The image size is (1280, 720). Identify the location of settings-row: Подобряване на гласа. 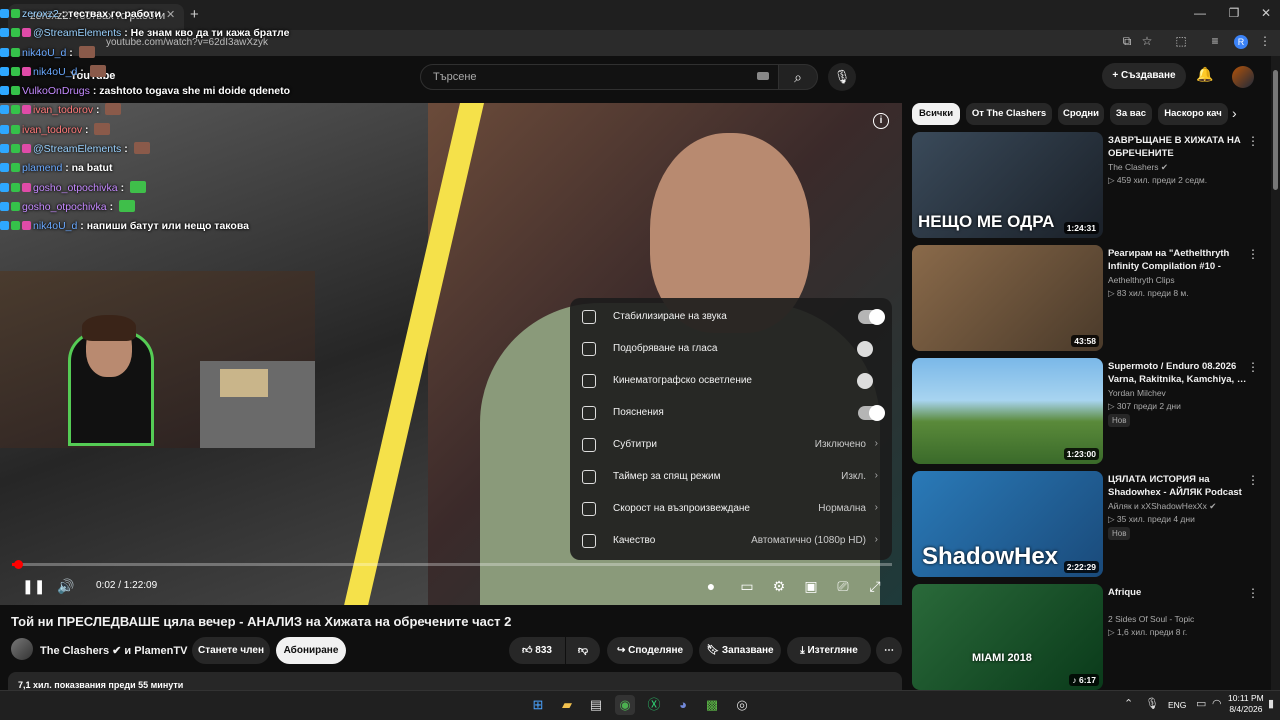
(731, 349).